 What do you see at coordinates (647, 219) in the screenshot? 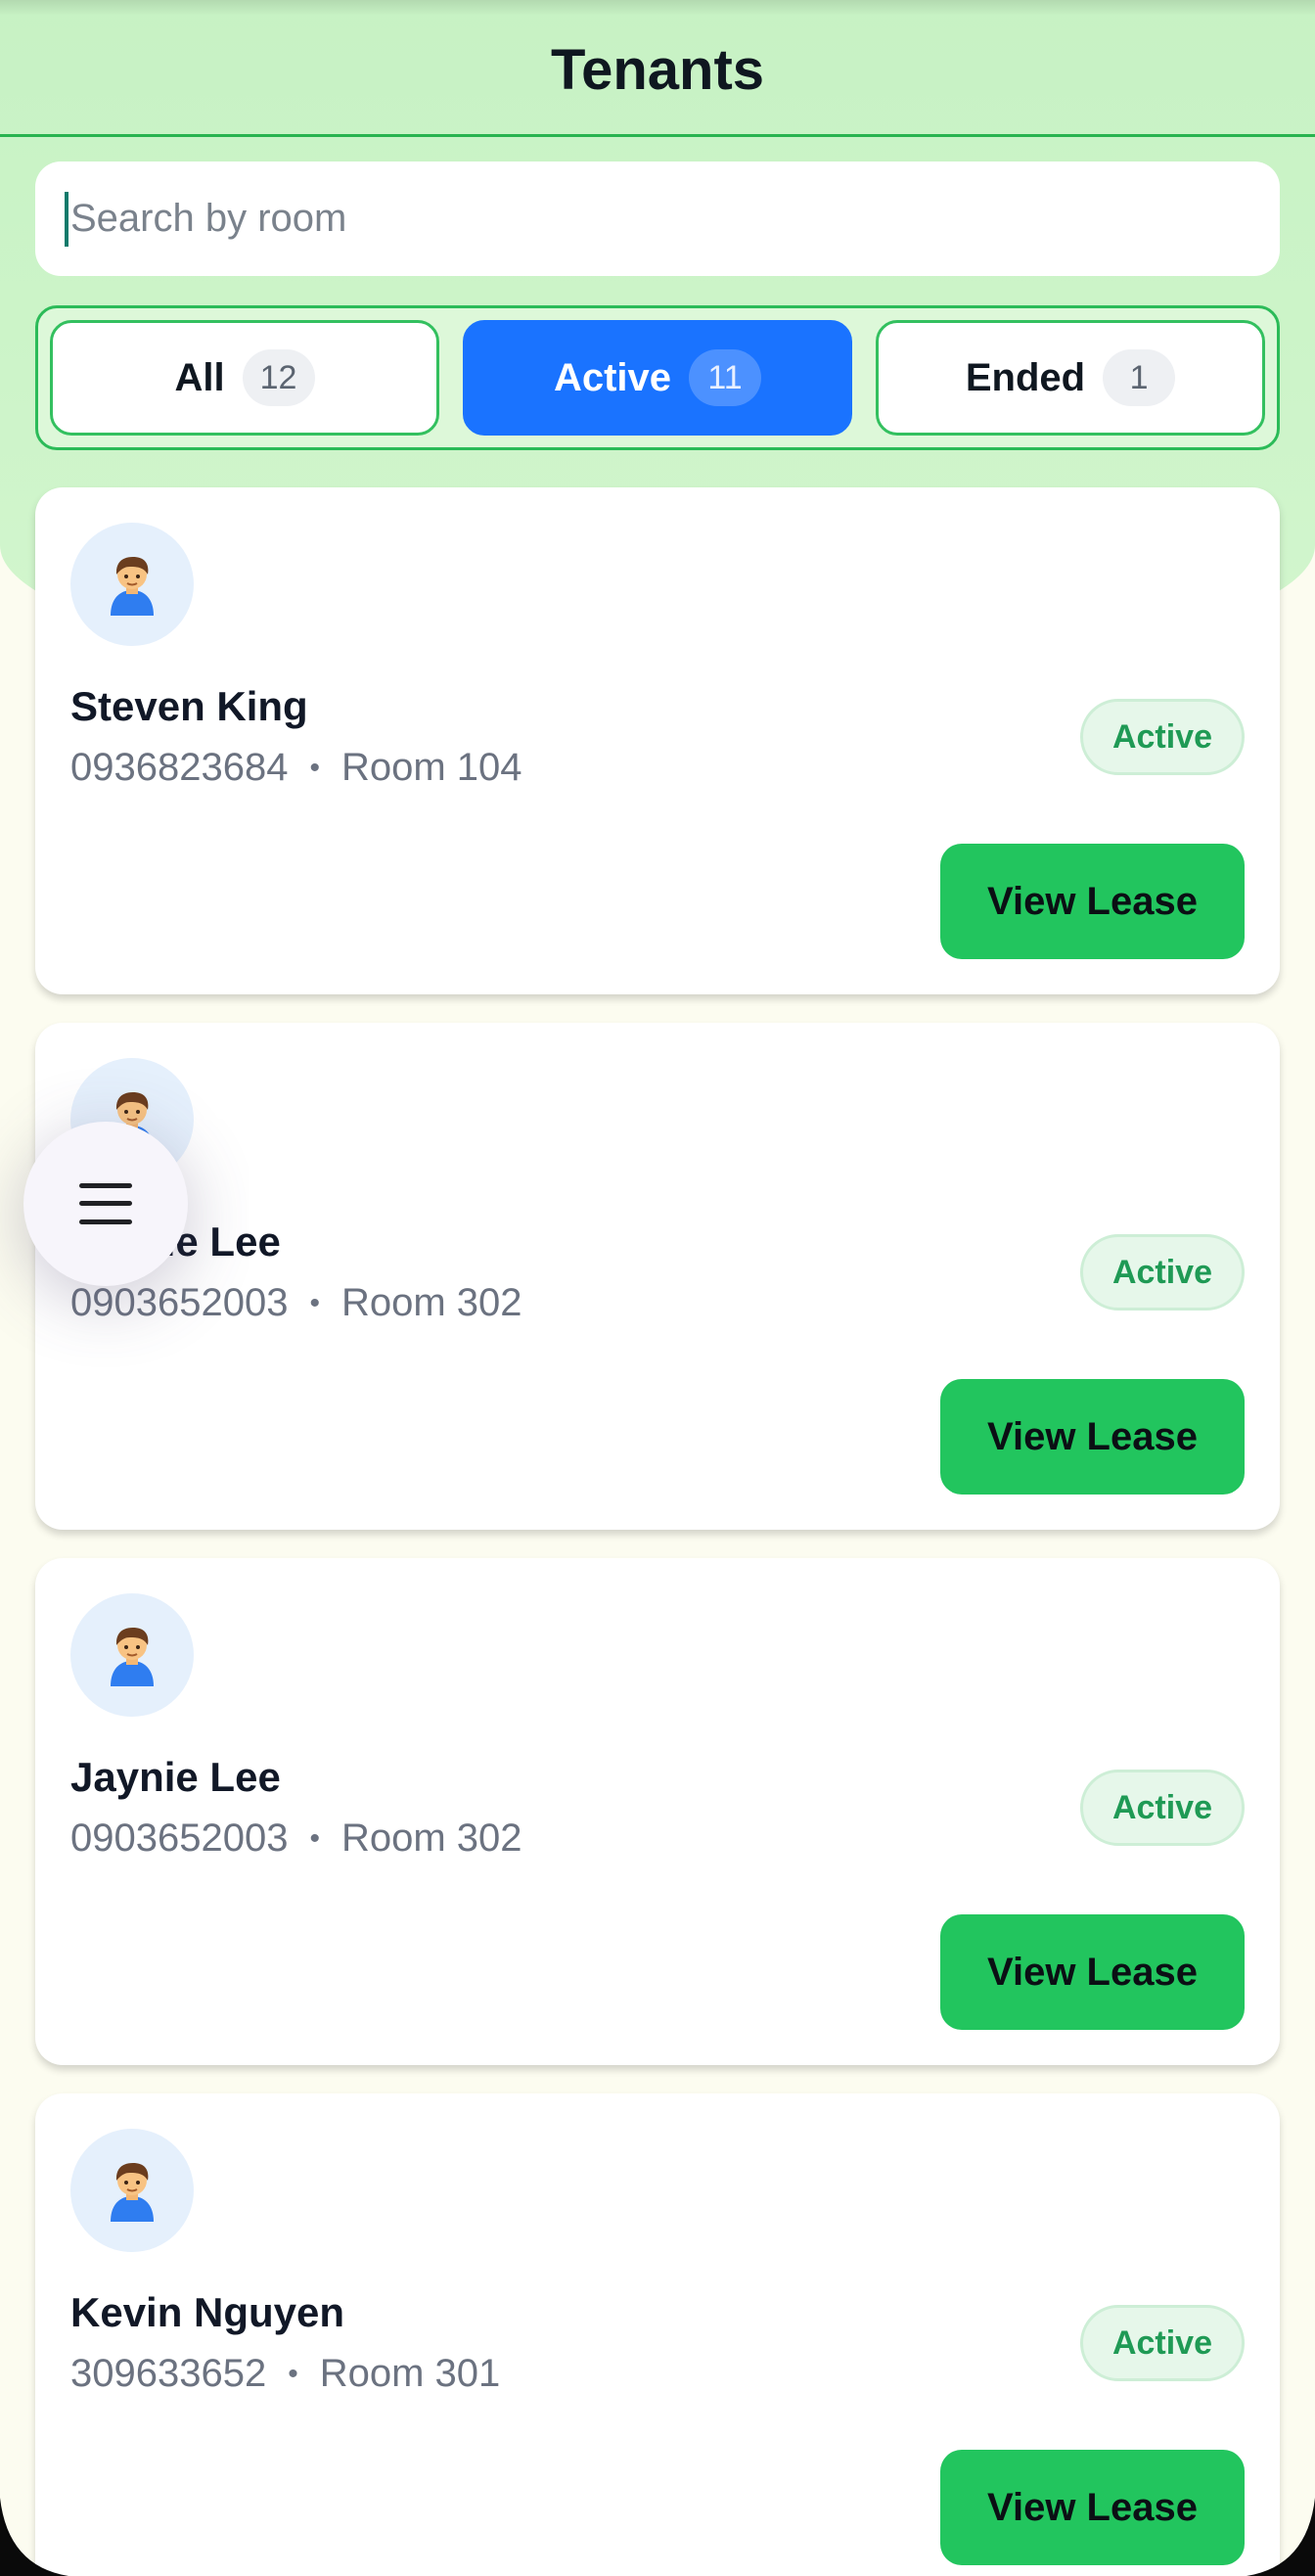
I see `search-input` at bounding box center [647, 219].